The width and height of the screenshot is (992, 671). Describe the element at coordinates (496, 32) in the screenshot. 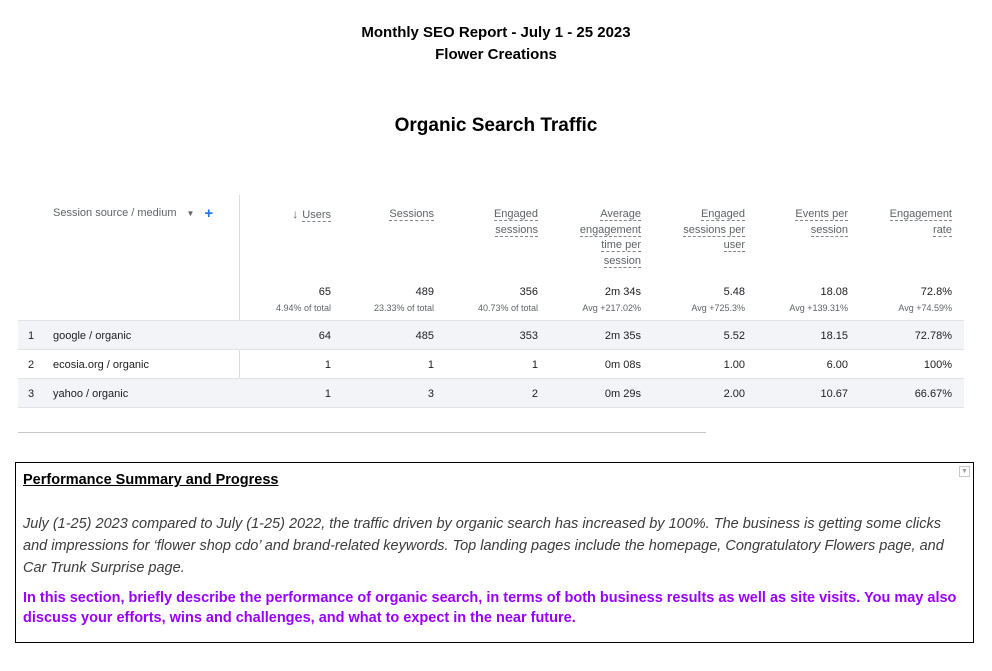

I see `report-title: Monthly SEO Report - July 1 - 25 2023` at that location.